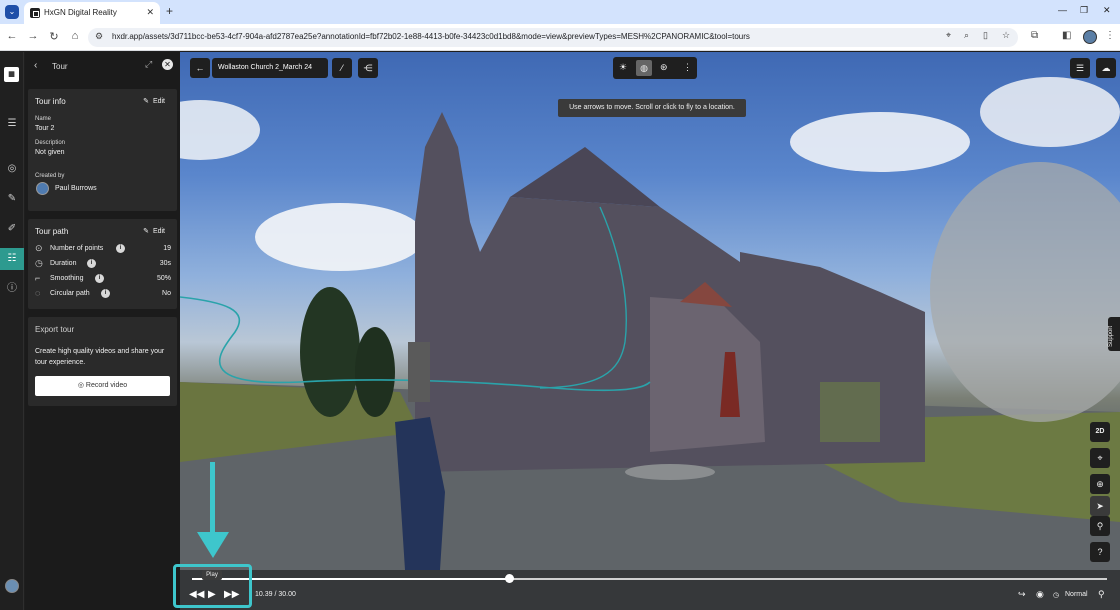  Describe the element at coordinates (342, 68) in the screenshot. I see `magic-wand-button: ⁄` at that location.